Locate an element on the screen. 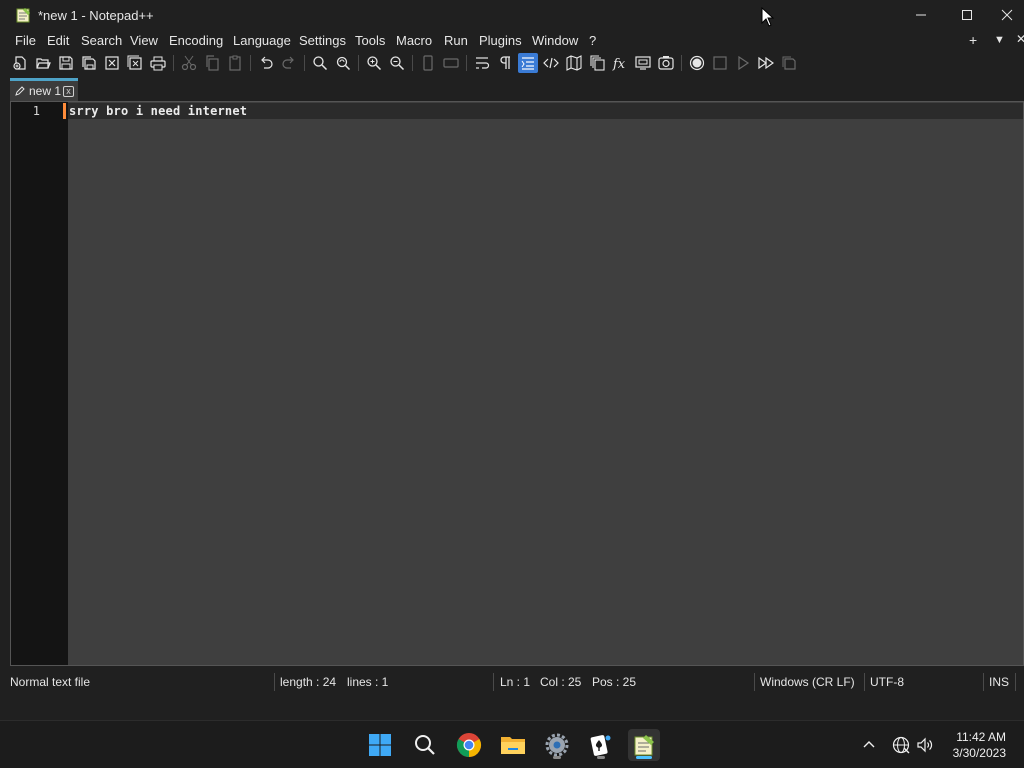 The image size is (1024, 768). menu-window: Window is located at coordinates (555, 40).